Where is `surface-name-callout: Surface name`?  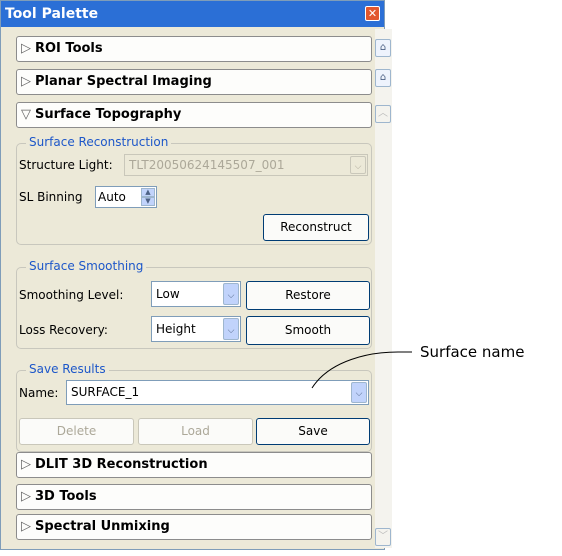 surface-name-callout: Surface name is located at coordinates (472, 352).